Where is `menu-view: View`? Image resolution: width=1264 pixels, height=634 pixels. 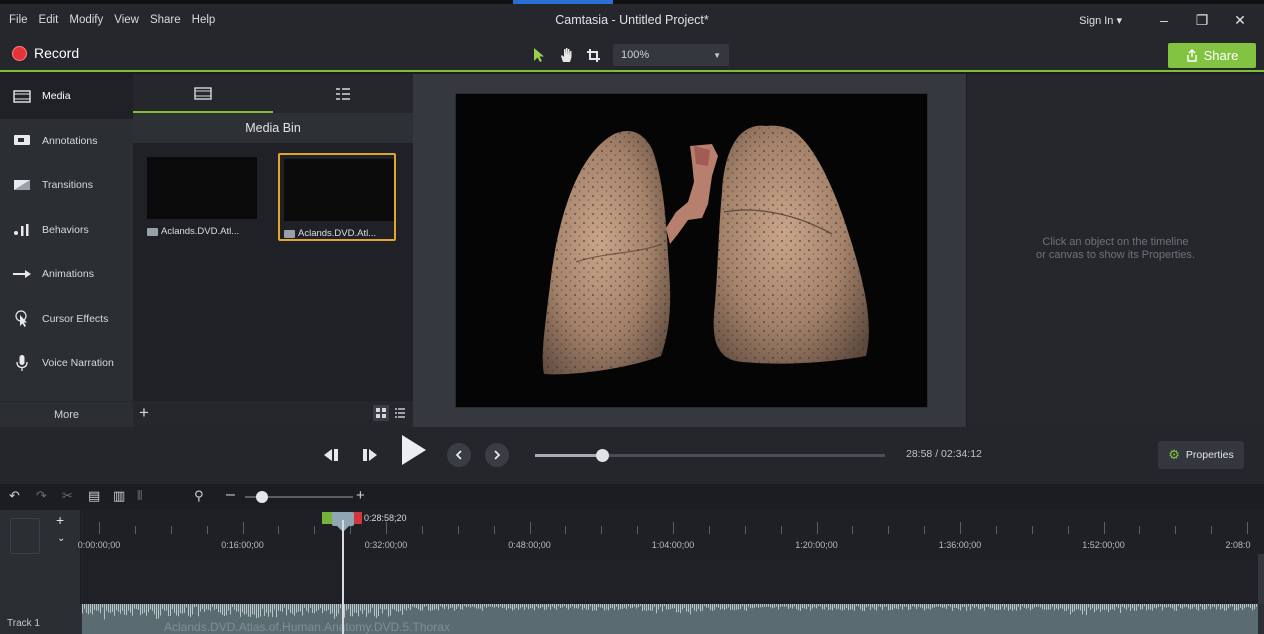
menu-view: View is located at coordinates (126, 20).